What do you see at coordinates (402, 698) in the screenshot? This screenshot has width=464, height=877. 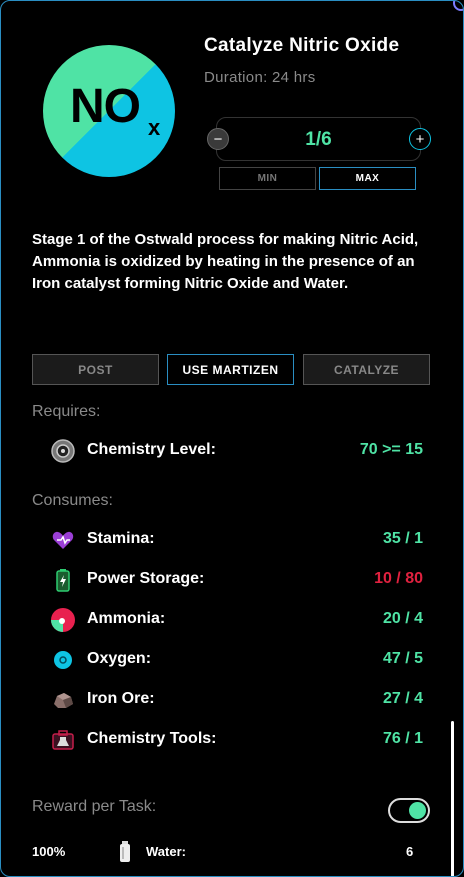 I see `consume-value: 27 / 4` at bounding box center [402, 698].